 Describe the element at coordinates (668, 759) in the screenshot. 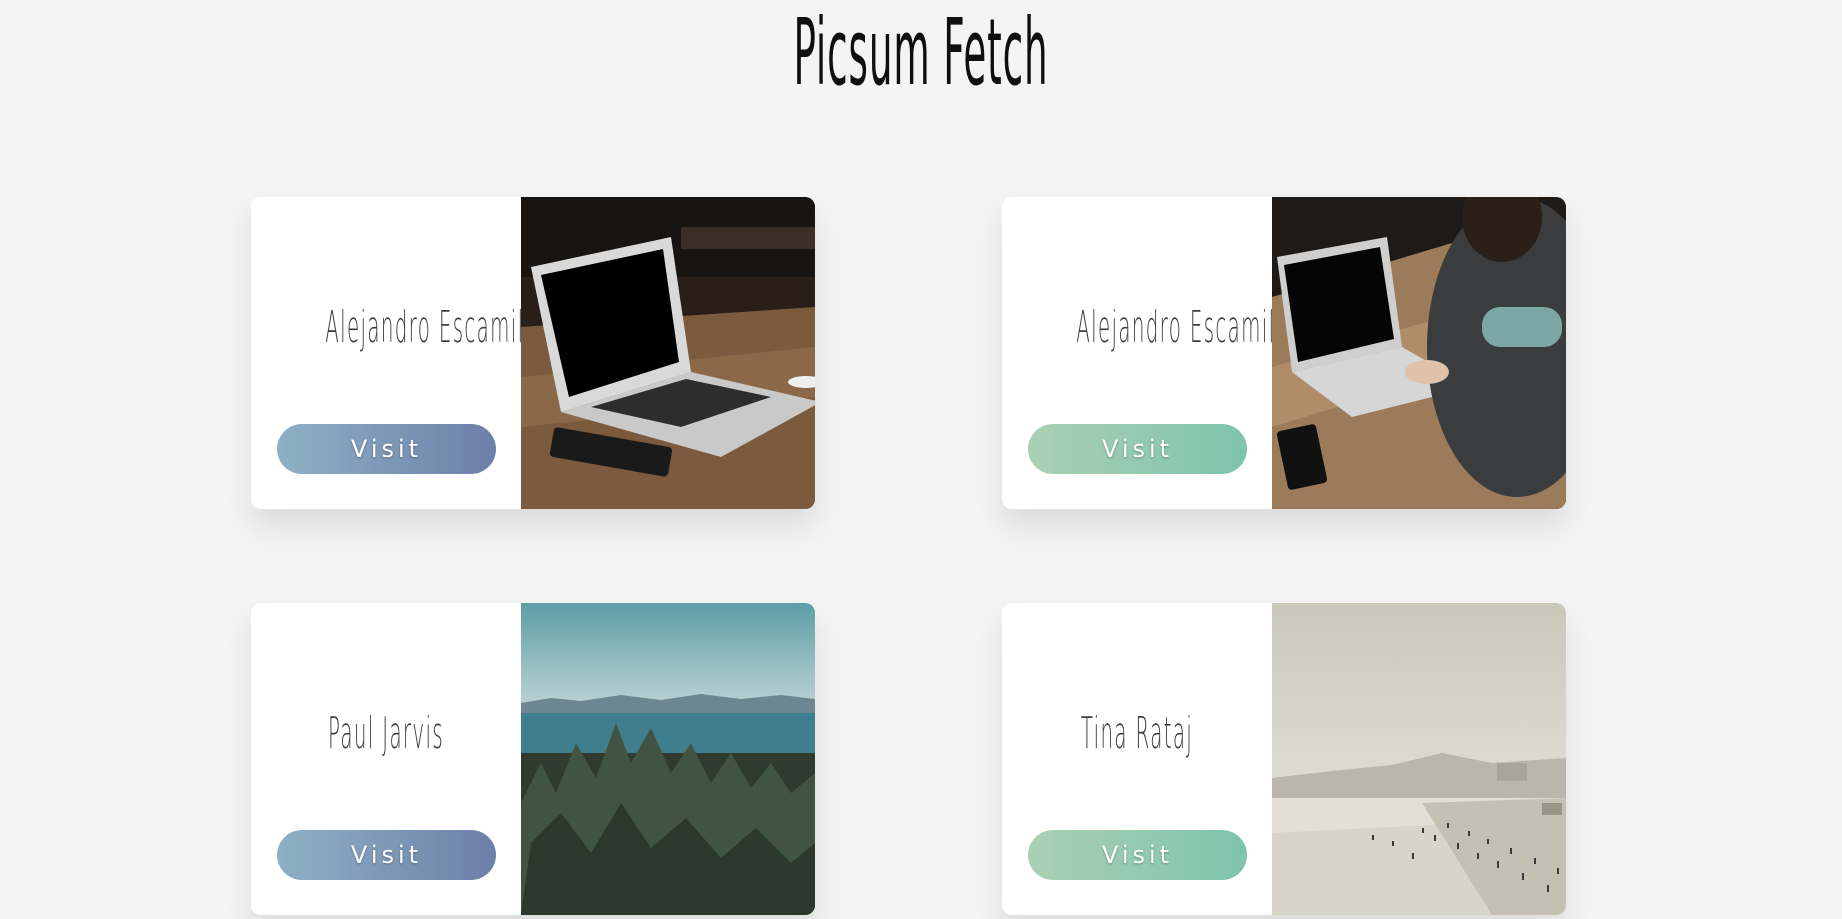

I see `forest-and-sea-photo` at that location.